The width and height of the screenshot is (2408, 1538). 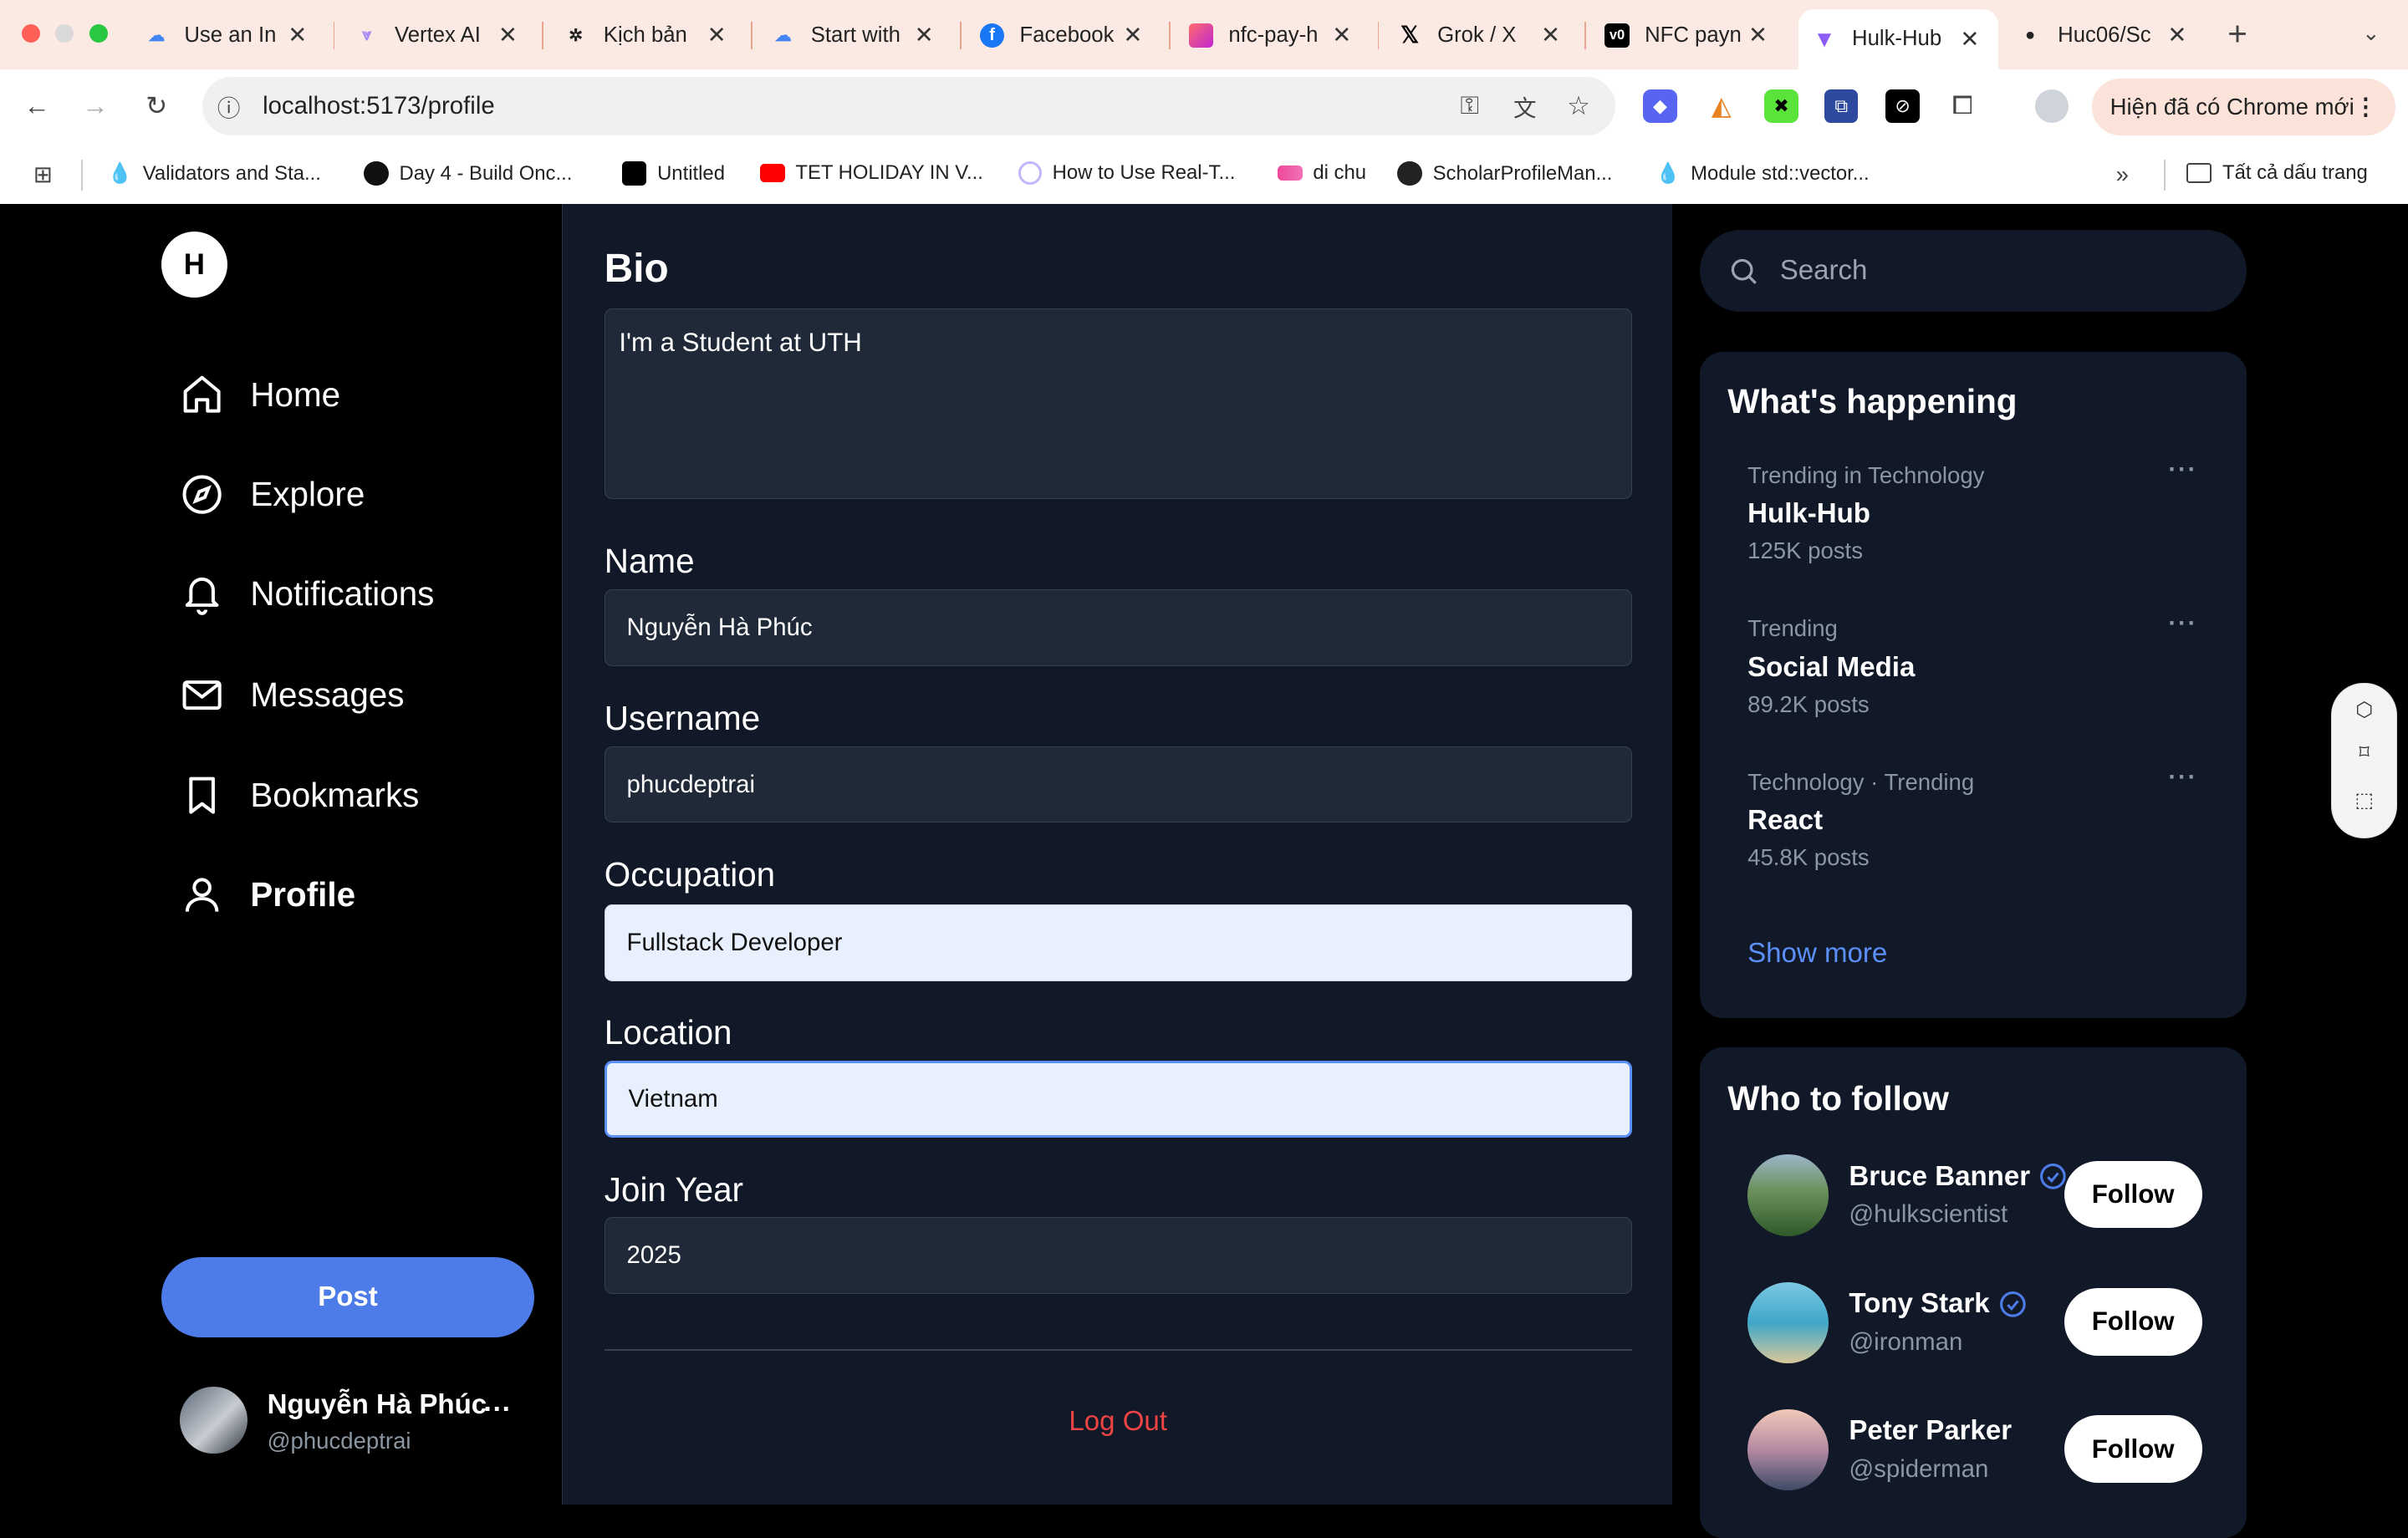 What do you see at coordinates (267, 894) in the screenshot?
I see `nav-item-profile: Profile` at bounding box center [267, 894].